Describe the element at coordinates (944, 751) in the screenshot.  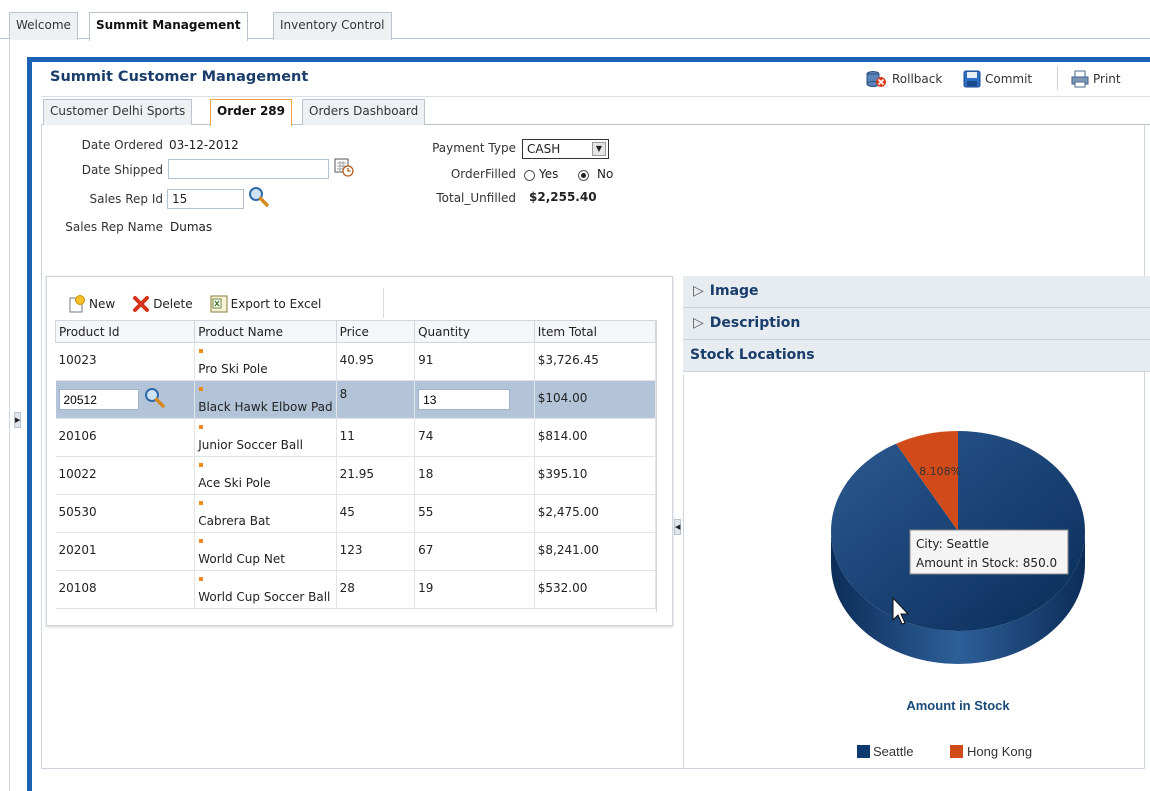
I see `legend: Seattle Hong Kong` at that location.